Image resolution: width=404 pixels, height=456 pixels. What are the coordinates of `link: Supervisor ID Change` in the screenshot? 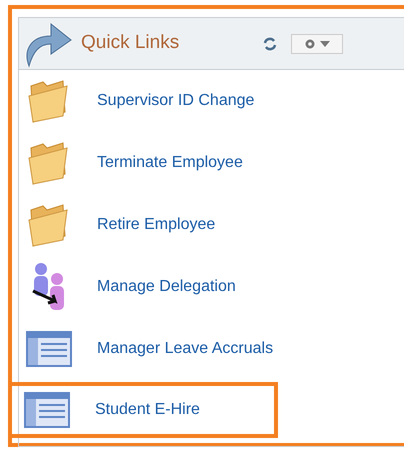 It's located at (175, 101).